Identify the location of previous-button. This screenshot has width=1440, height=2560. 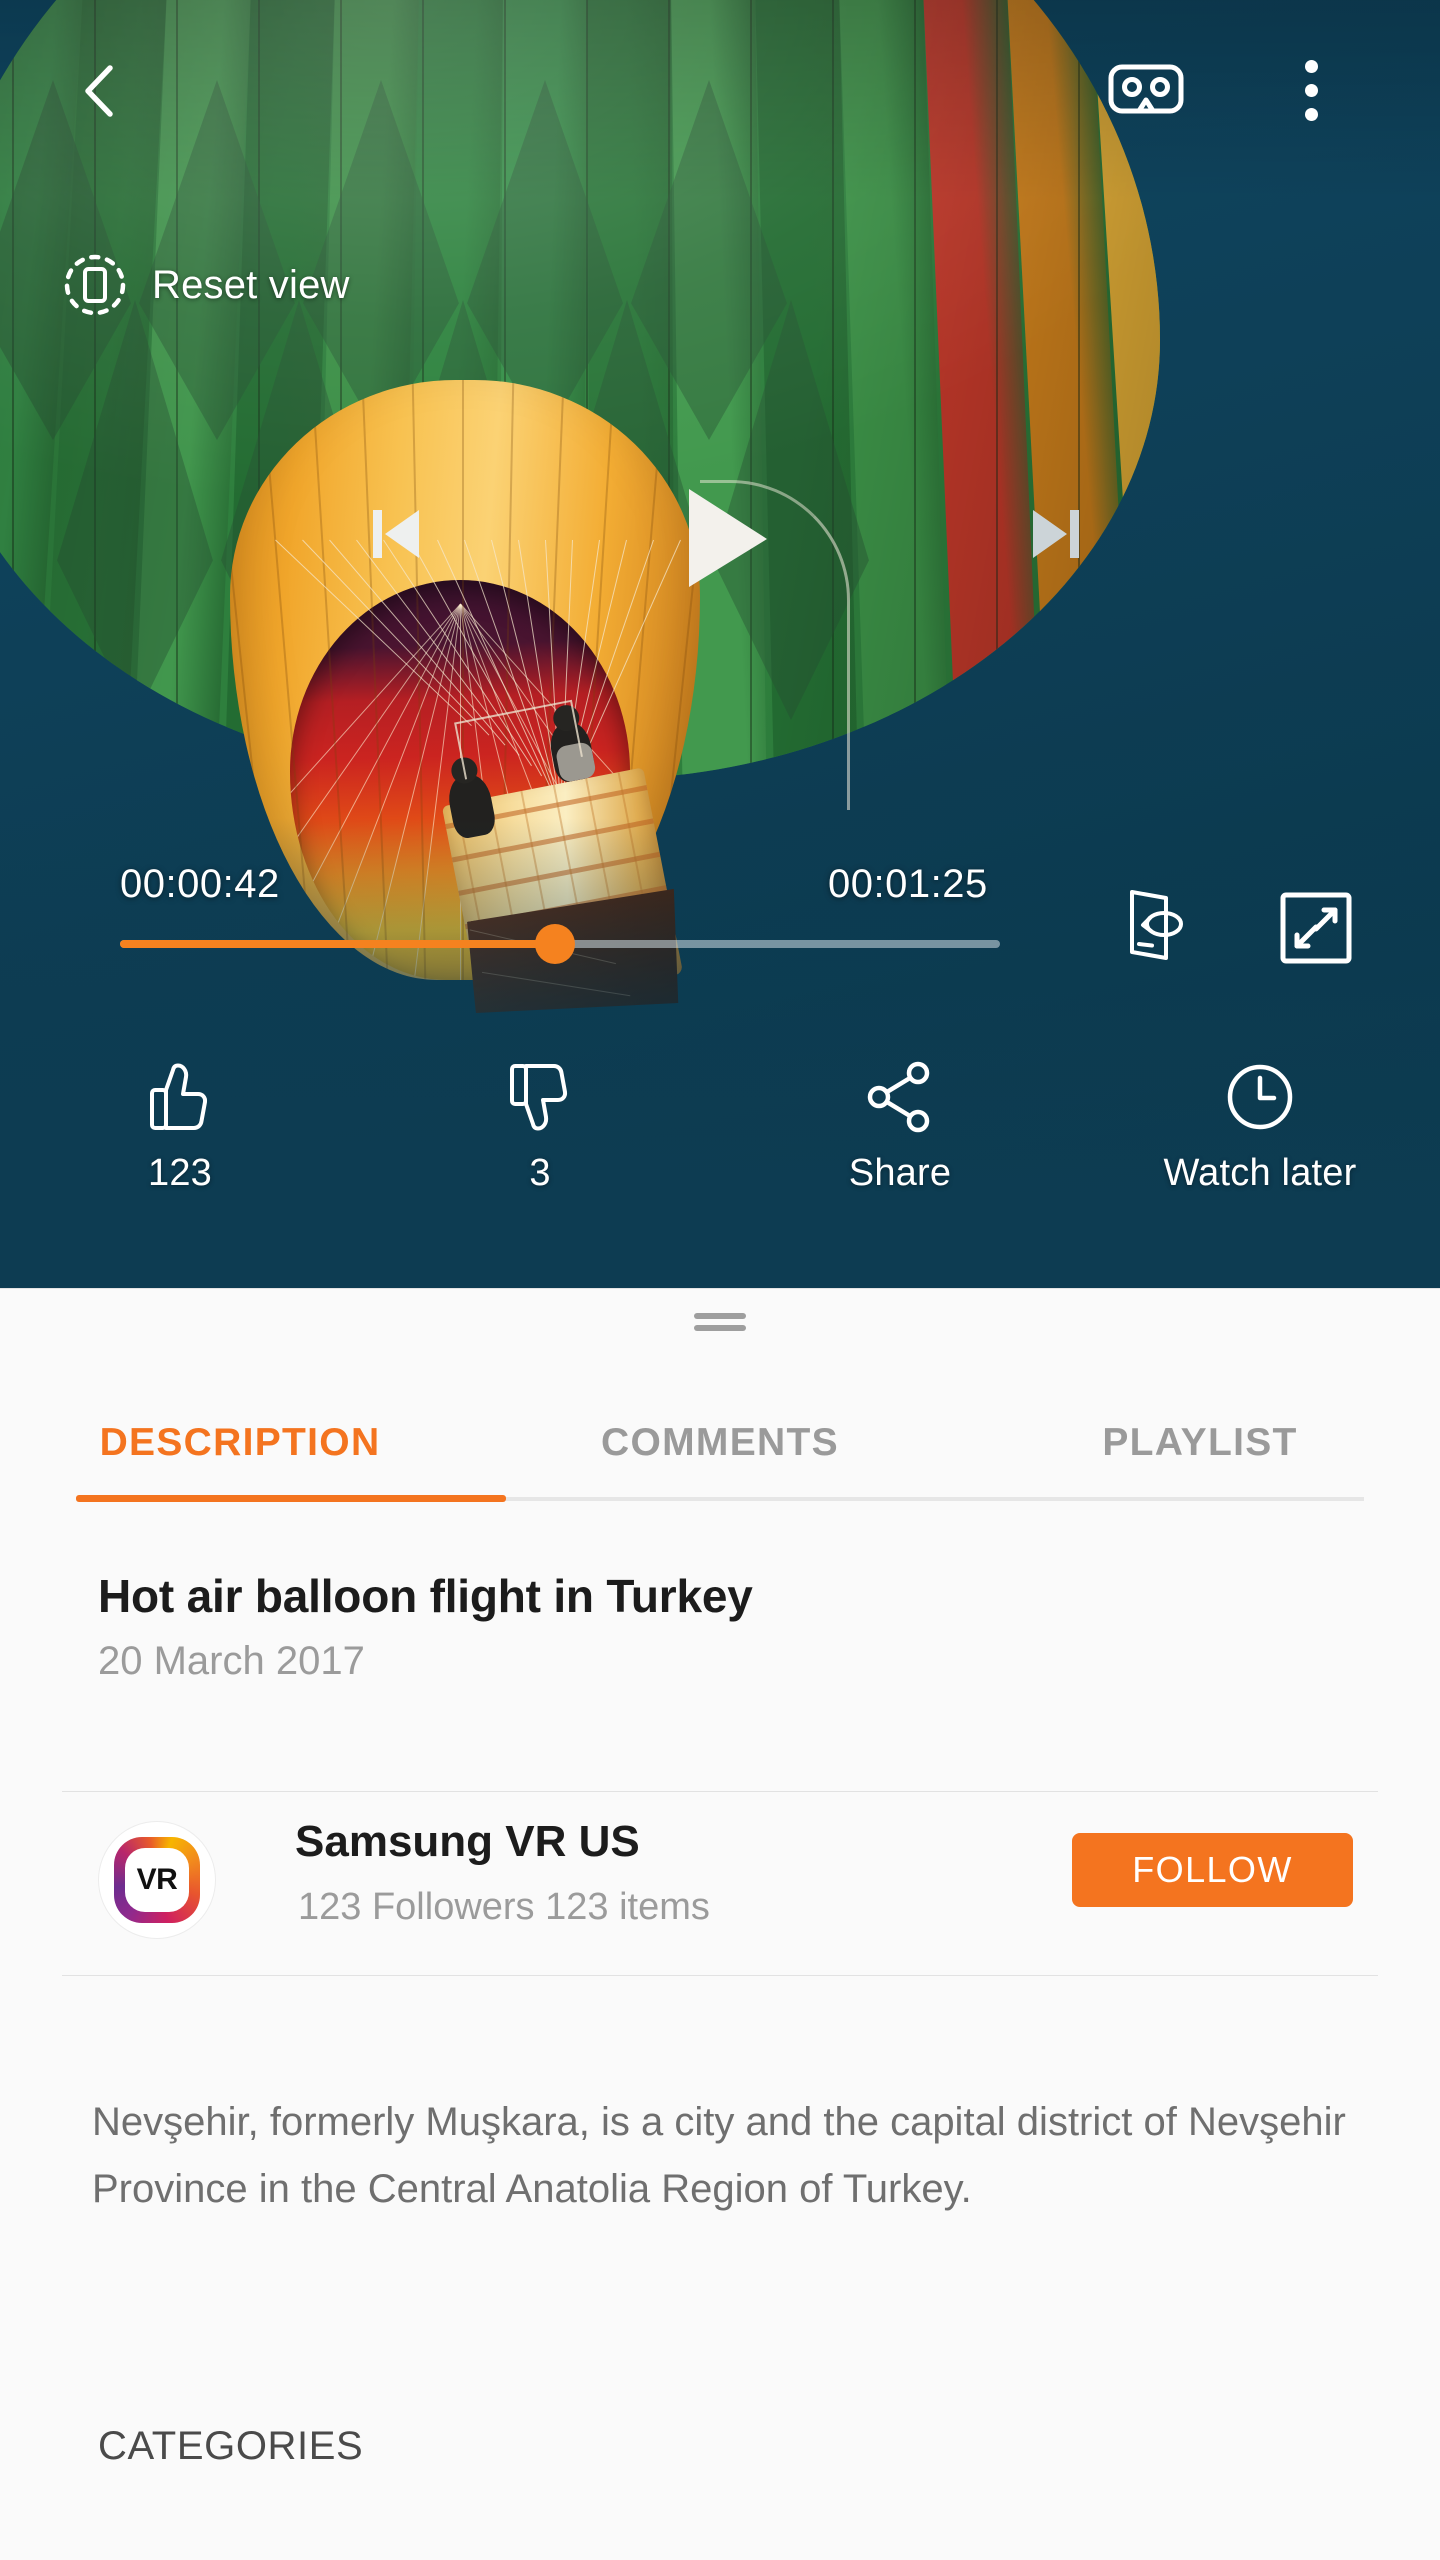
(396, 534).